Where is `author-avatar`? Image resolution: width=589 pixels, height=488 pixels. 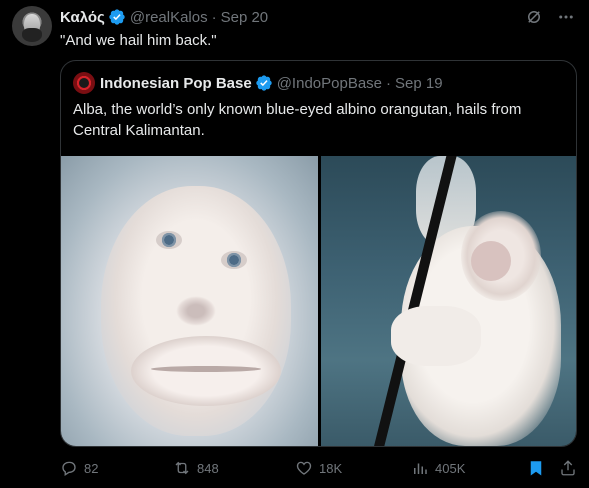
author-avatar is located at coordinates (32, 26).